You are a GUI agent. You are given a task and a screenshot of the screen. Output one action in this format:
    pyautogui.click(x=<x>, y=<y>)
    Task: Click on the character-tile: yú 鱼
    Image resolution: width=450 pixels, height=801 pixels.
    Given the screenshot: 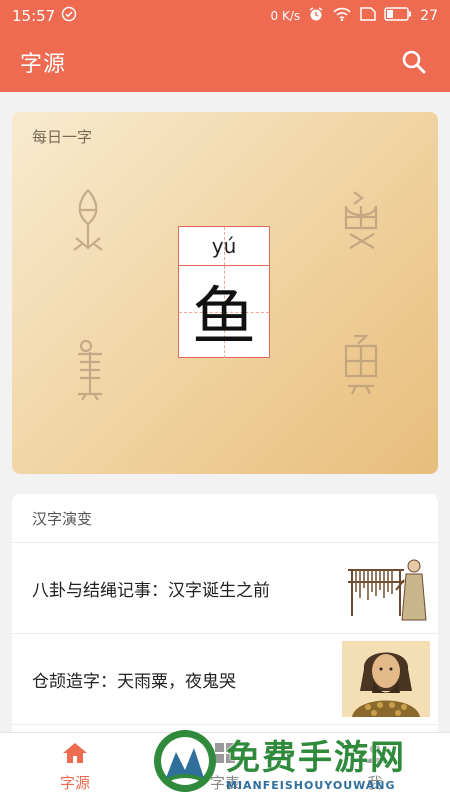 What is the action you would take?
    pyautogui.click(x=224, y=292)
    